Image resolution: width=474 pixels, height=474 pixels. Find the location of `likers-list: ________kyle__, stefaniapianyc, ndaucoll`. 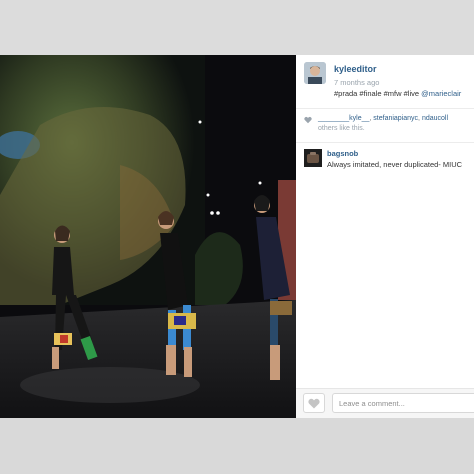

likers-list: ________kyle__, stefaniapianyc, ndaucoll is located at coordinates (383, 118).